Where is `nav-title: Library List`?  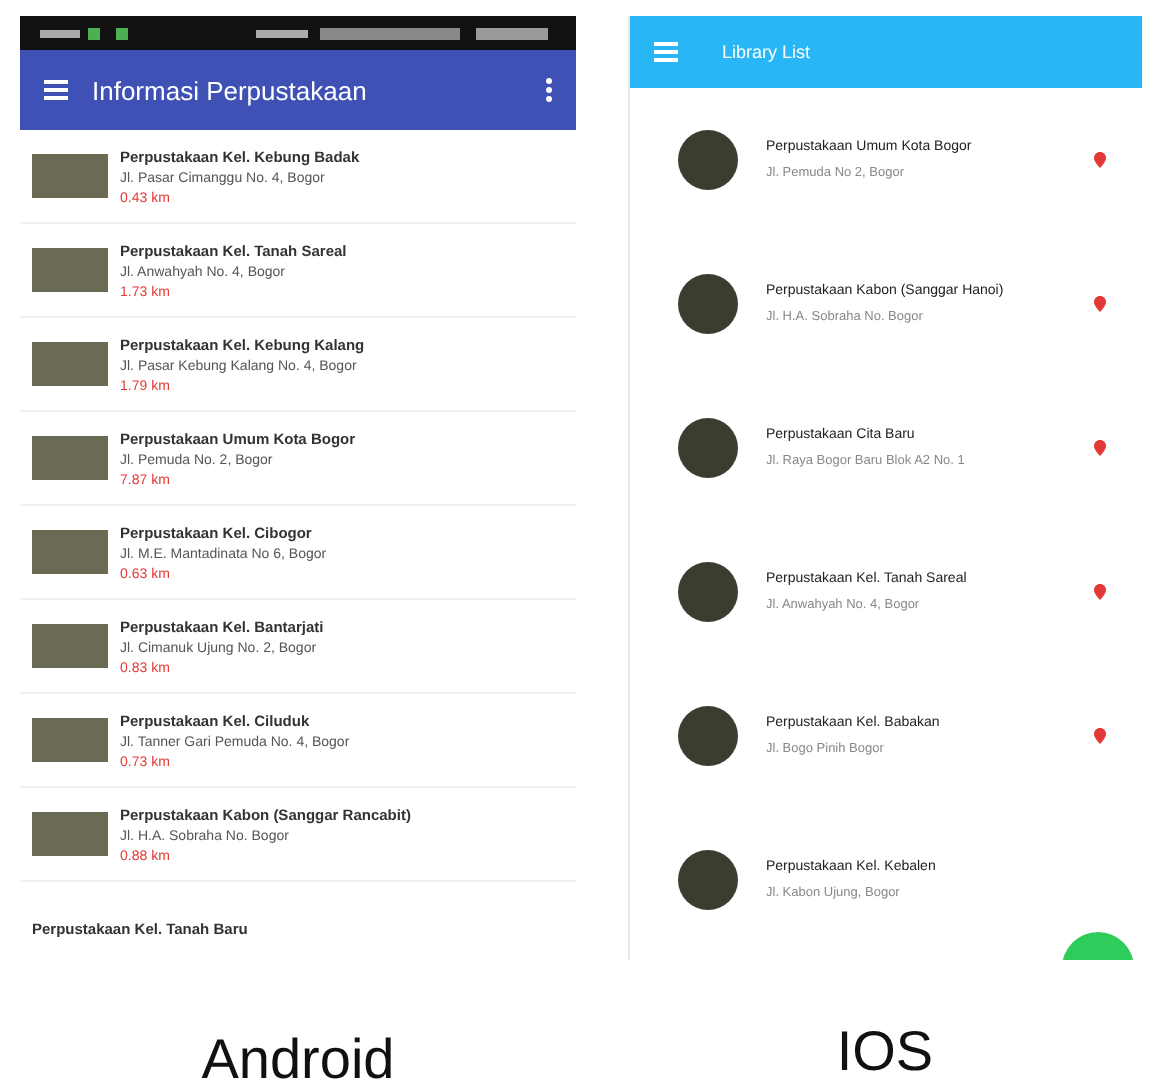
nav-title: Library List is located at coordinates (766, 52).